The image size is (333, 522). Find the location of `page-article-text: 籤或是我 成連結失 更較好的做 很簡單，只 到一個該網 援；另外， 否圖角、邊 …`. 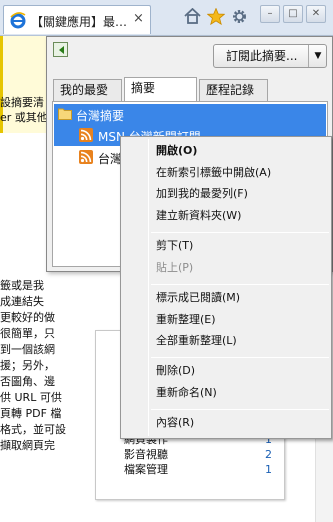

page-article-text: 籤或是我 成連結失 更較好的做 很簡單，只 到一個該網 援；另外， 否圖角、邊 … is located at coordinates (33, 365).